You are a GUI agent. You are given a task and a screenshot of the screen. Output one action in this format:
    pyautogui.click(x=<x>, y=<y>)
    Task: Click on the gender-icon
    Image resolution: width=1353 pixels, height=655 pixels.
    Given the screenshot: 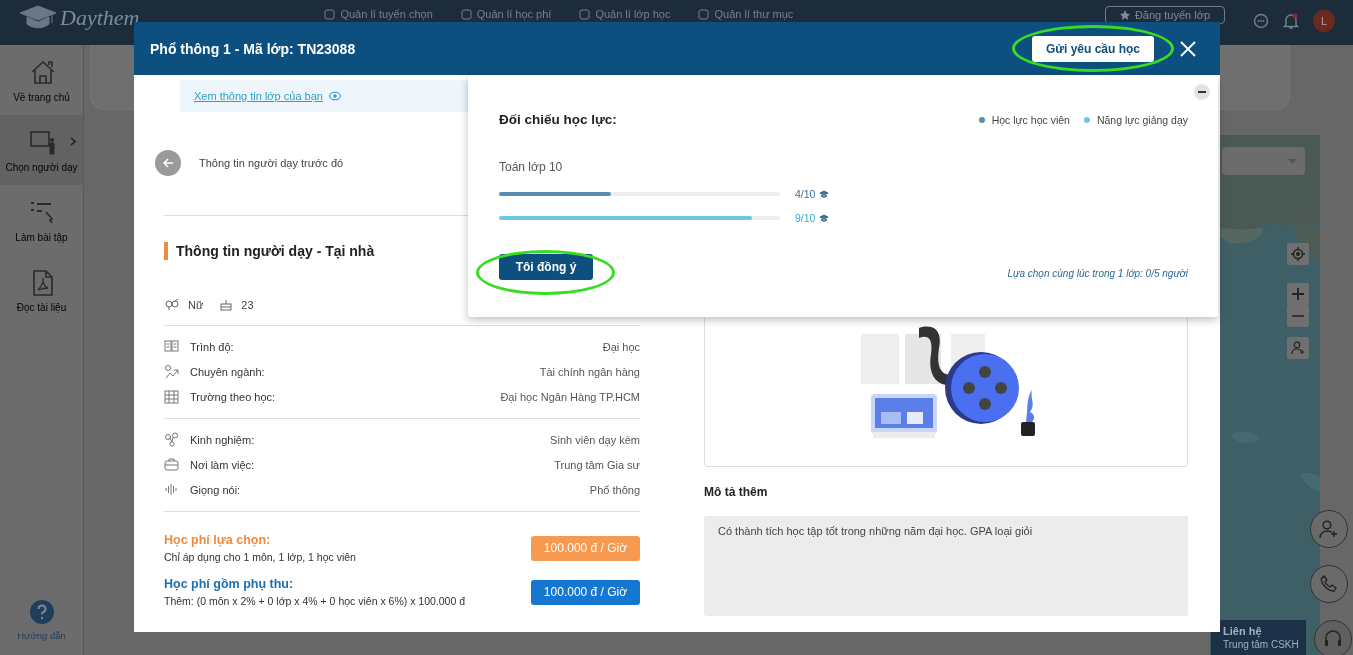 What is the action you would take?
    pyautogui.click(x=172, y=305)
    